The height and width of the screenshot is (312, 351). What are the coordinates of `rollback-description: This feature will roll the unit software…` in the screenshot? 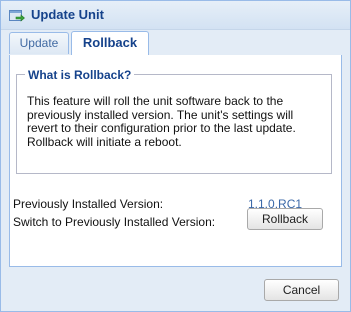 It's located at (161, 121).